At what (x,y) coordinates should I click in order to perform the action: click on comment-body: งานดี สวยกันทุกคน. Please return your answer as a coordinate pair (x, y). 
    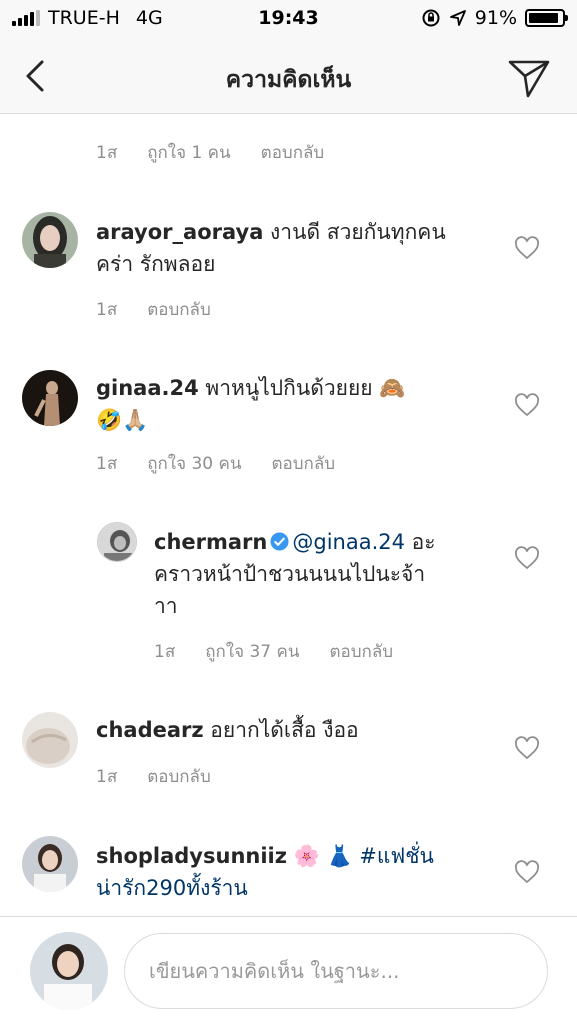
    Looking at the image, I should click on (354, 232).